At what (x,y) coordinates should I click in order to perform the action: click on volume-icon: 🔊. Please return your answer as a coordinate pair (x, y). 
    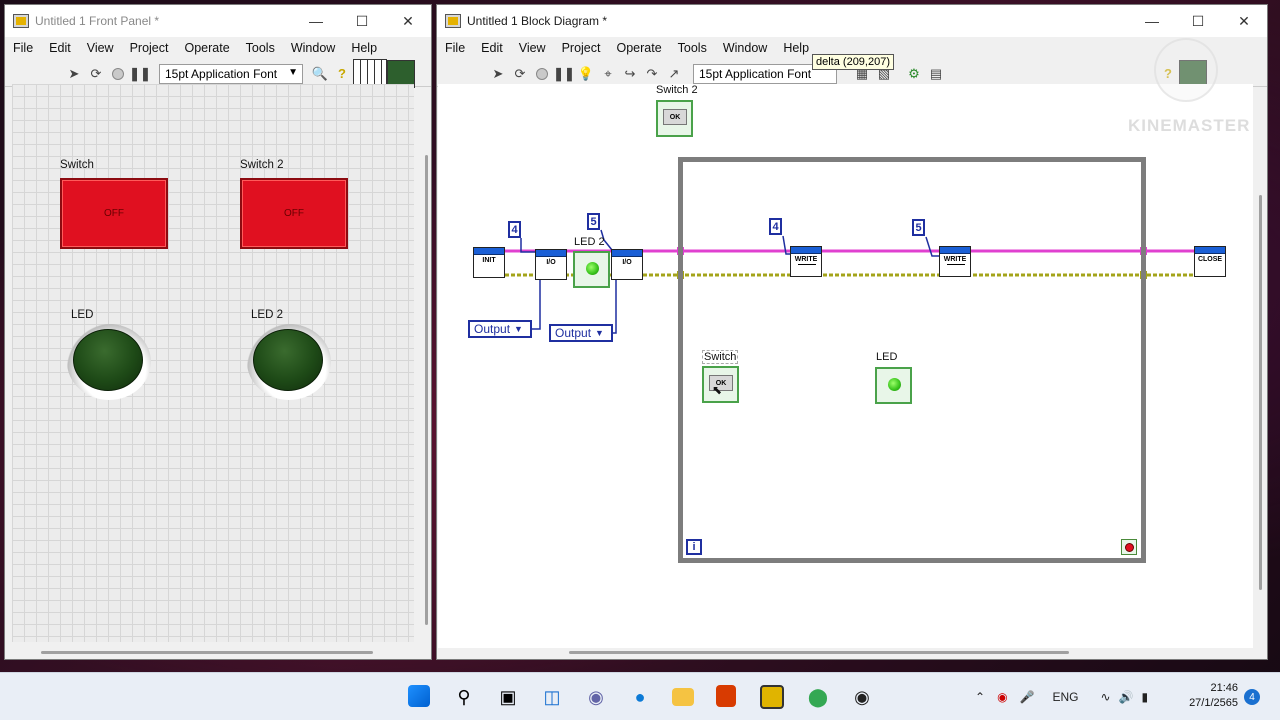
    Looking at the image, I should click on (1126, 697).